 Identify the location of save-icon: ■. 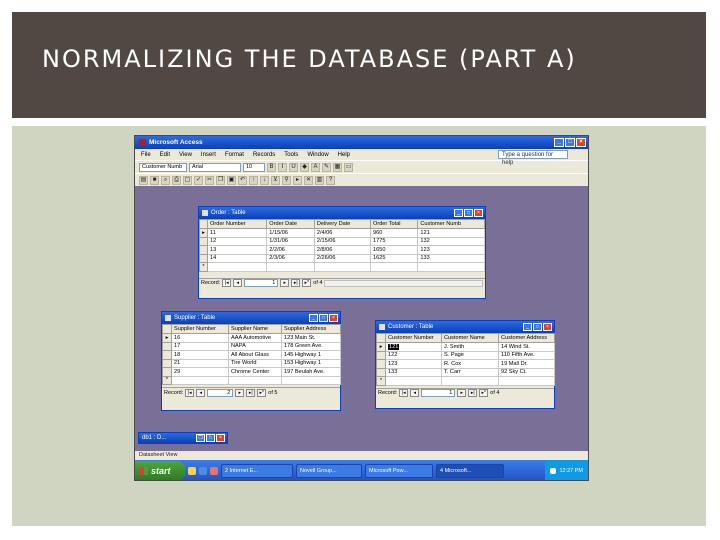
(154, 180).